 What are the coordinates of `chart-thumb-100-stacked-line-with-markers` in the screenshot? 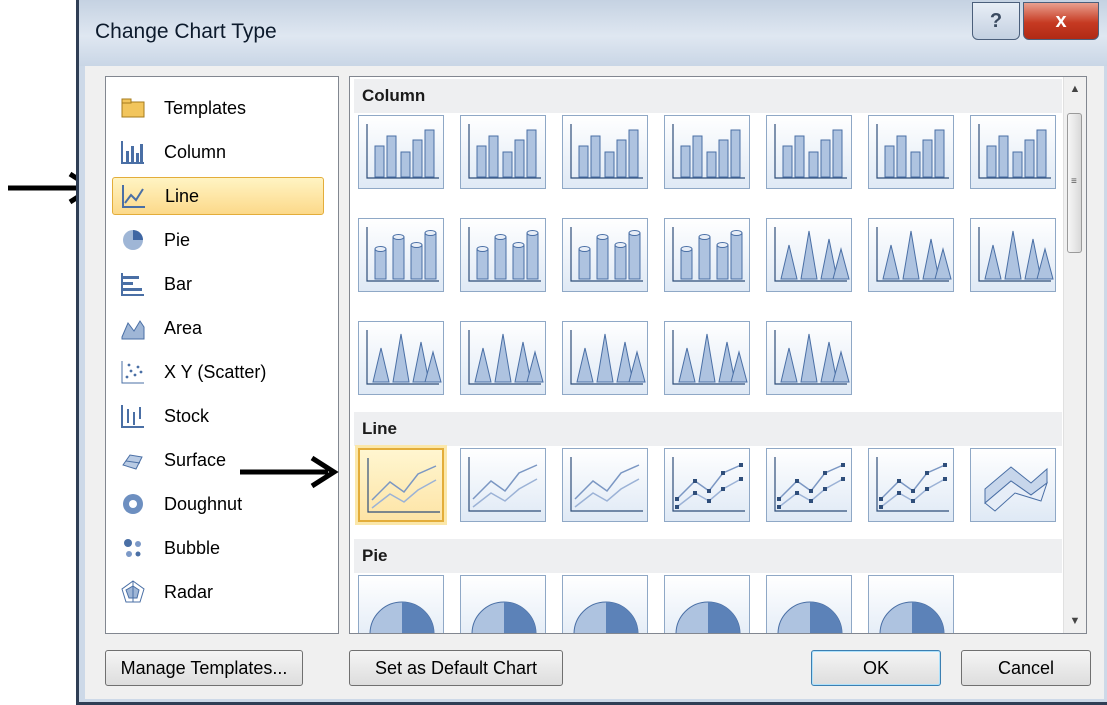 It's located at (911, 485).